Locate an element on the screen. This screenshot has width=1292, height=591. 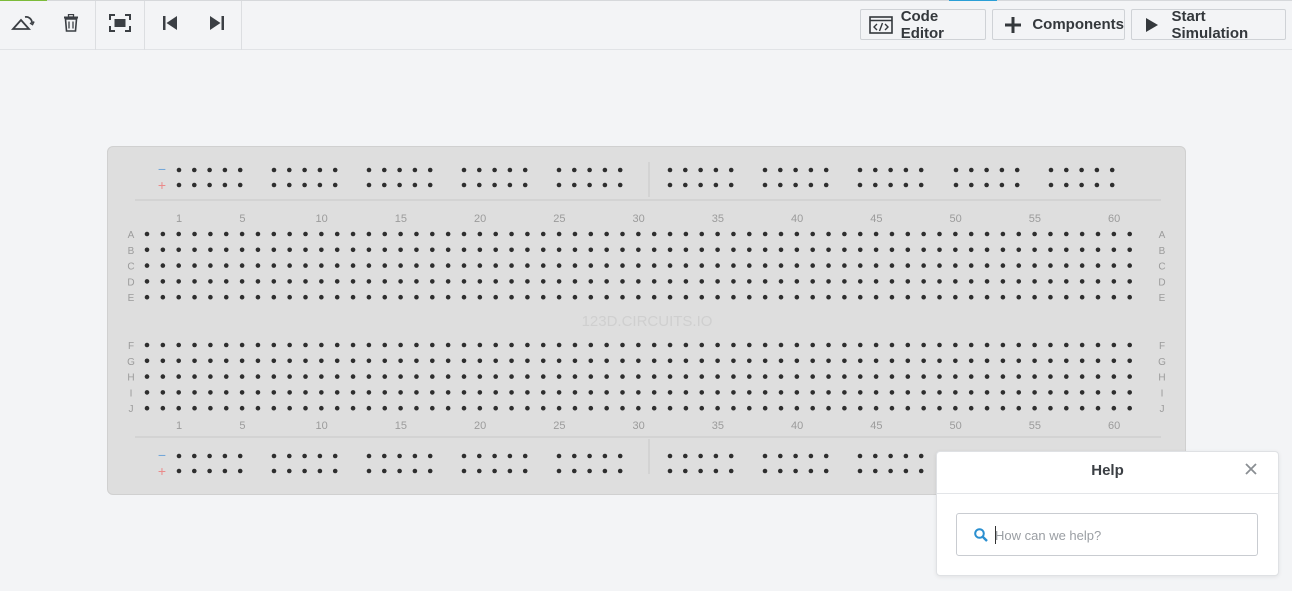
delete-button is located at coordinates (71, 25).